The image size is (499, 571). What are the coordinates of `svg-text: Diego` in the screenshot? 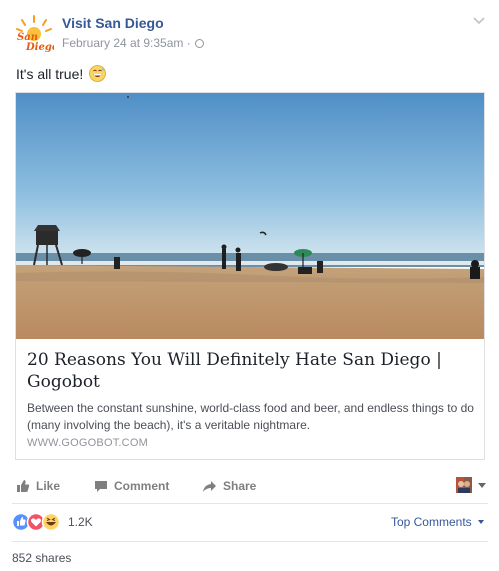 It's located at (39, 47).